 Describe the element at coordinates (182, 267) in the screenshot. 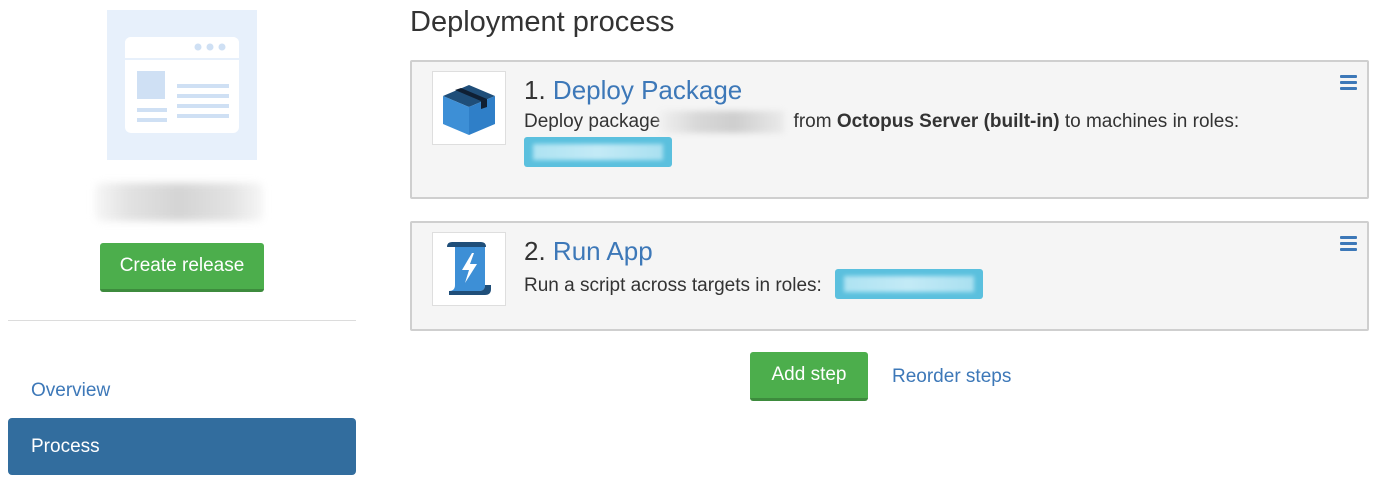

I see `create-release-button: Create release` at that location.